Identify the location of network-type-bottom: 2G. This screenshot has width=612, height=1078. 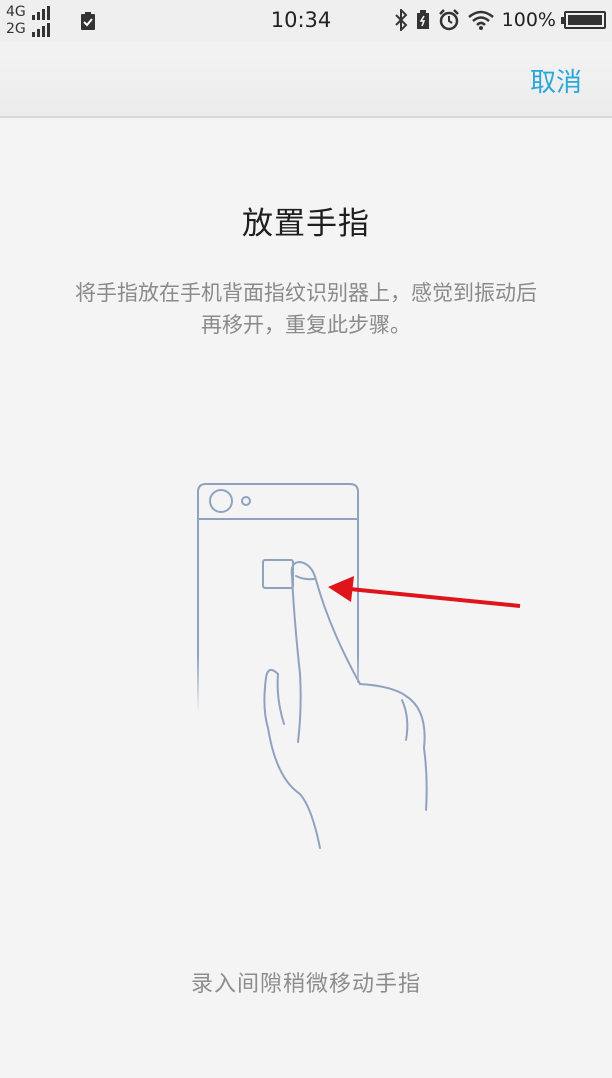
(16, 29).